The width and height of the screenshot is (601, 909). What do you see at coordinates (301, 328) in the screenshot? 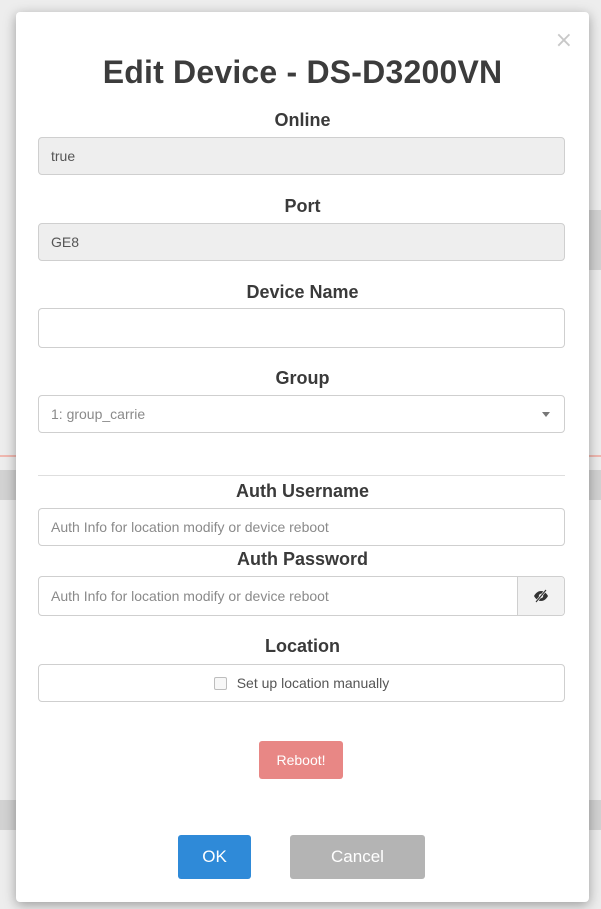
I see `device-name-input` at bounding box center [301, 328].